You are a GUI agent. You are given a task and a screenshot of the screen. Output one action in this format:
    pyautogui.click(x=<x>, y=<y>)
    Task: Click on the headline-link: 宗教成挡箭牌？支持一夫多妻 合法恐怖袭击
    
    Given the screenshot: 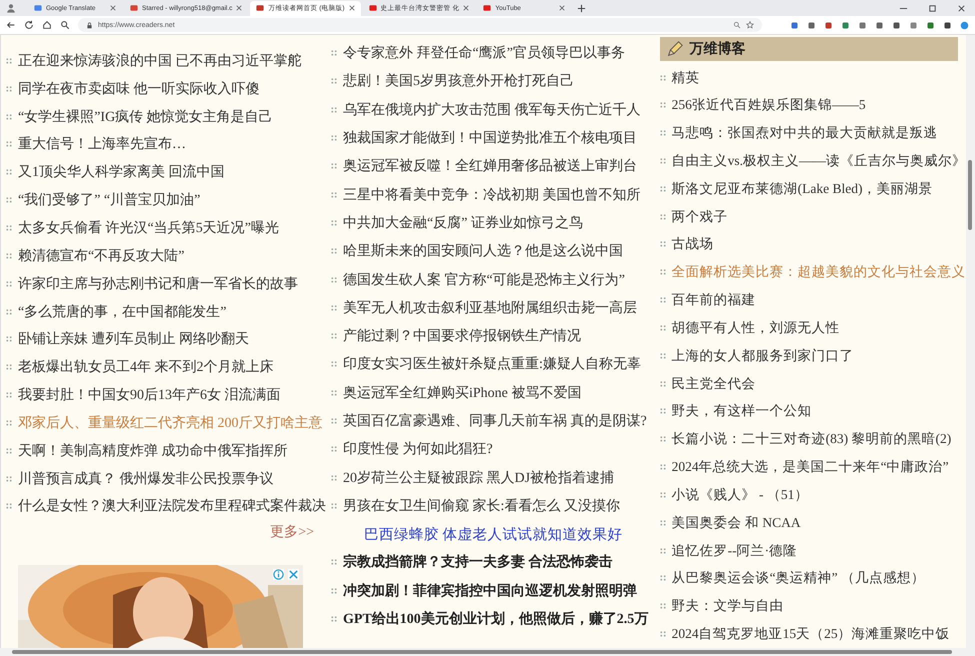 What is the action you would take?
    pyautogui.click(x=477, y=562)
    